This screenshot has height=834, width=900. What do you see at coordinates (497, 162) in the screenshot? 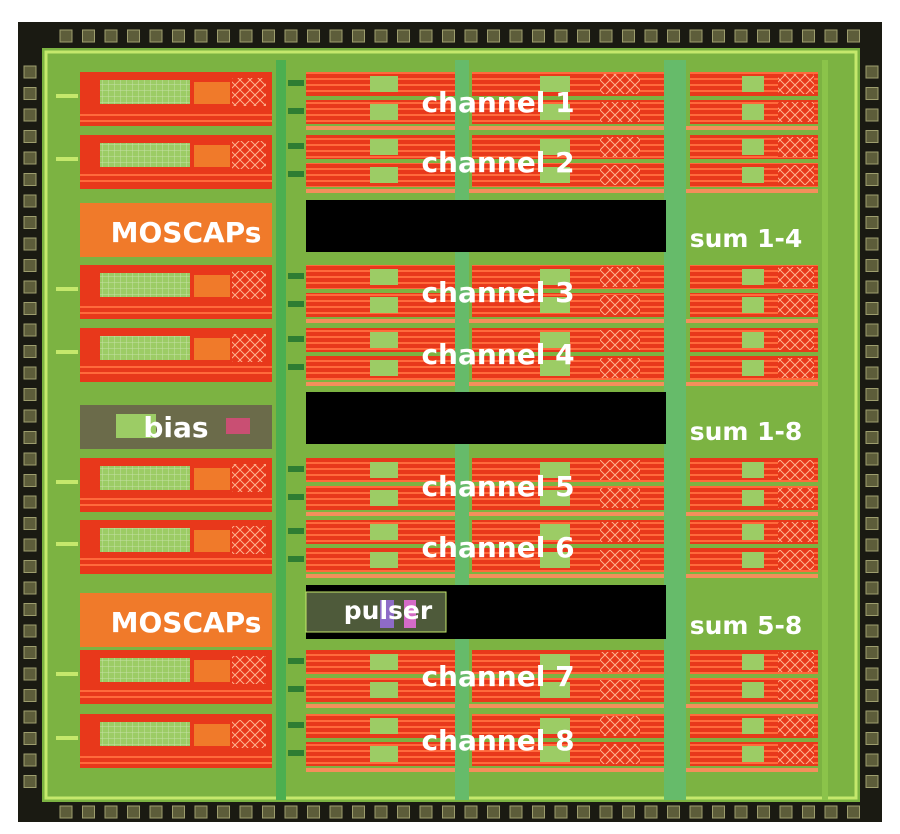
I see `channel-2-label: channel 2` at bounding box center [497, 162].